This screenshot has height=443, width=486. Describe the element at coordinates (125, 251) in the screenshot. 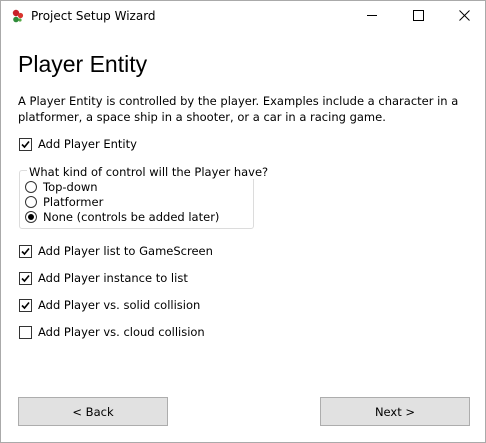

I see `checkbox-label: Add Player list to GameScreen` at that location.